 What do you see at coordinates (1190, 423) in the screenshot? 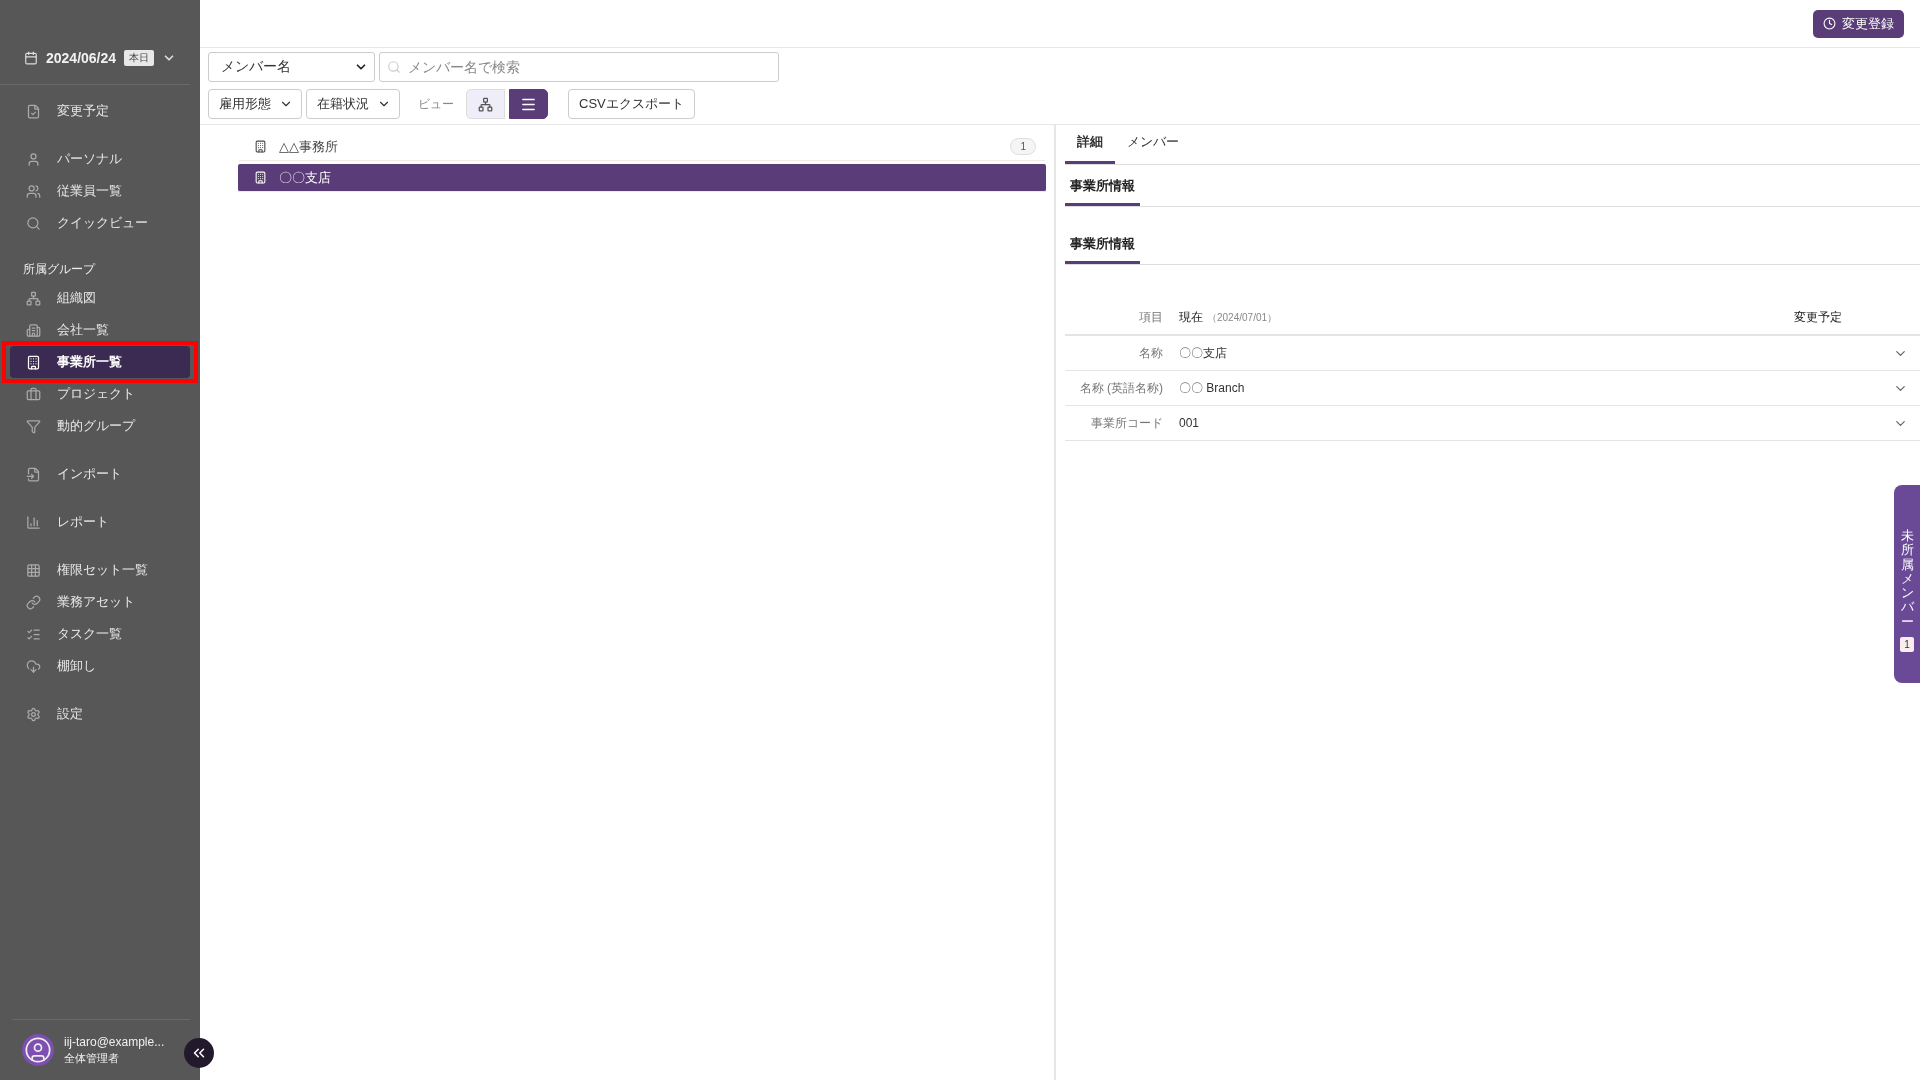
I see `field-value: 001` at bounding box center [1190, 423].